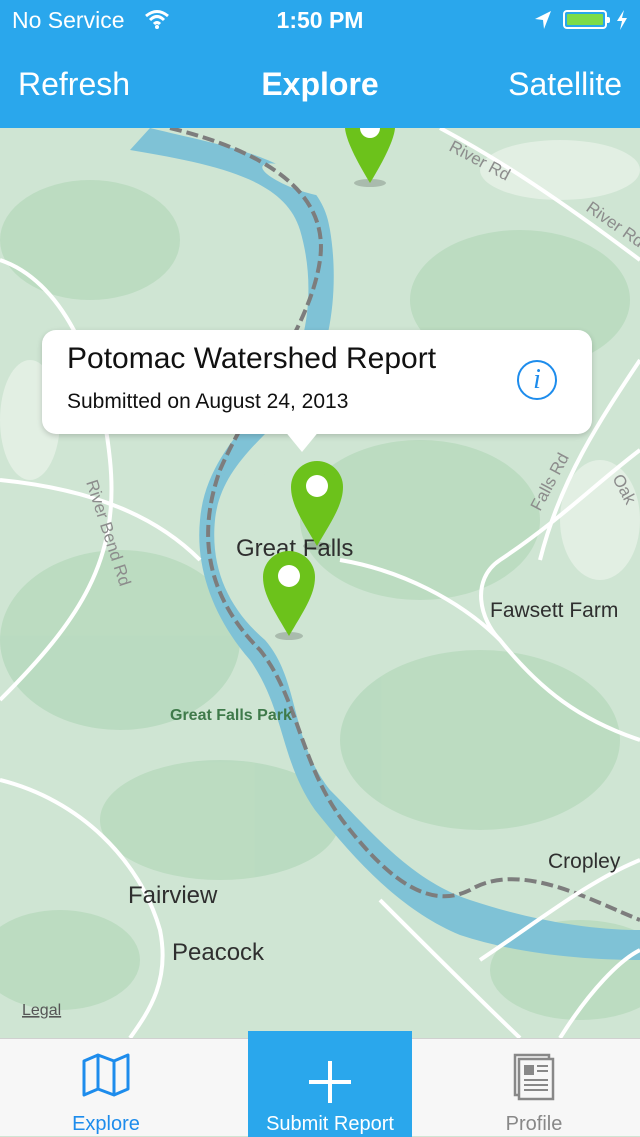  What do you see at coordinates (554, 610) in the screenshot?
I see `map-label-fawsett-farm: Fawsett Farm` at bounding box center [554, 610].